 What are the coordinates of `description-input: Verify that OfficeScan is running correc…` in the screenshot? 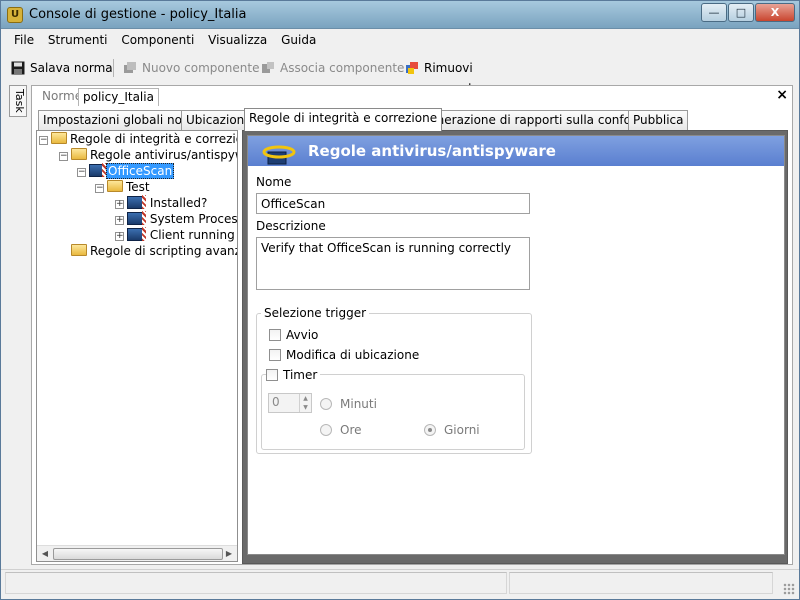 It's located at (393, 263).